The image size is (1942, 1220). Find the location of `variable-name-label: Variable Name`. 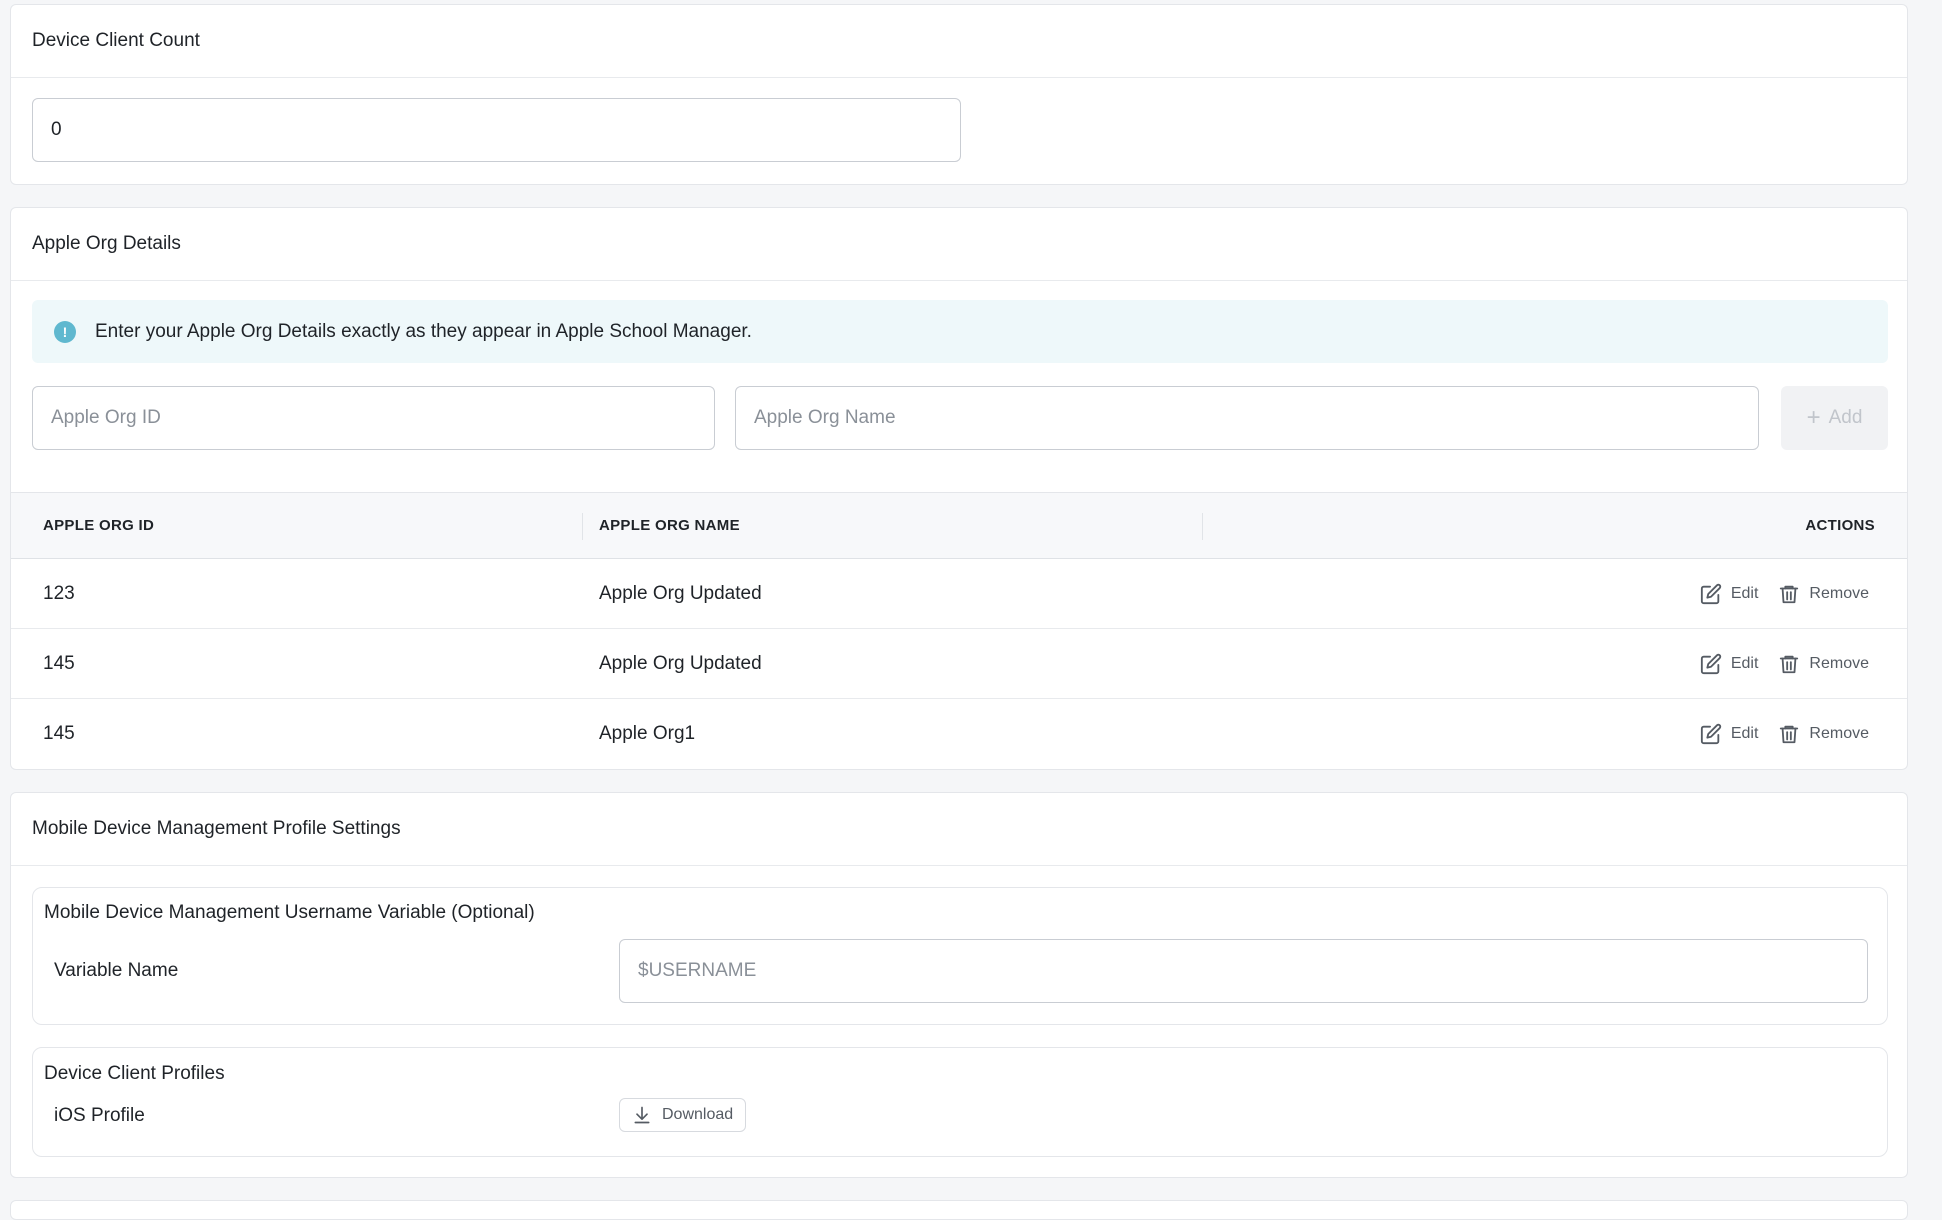

variable-name-label: Variable Name is located at coordinates (116, 970).